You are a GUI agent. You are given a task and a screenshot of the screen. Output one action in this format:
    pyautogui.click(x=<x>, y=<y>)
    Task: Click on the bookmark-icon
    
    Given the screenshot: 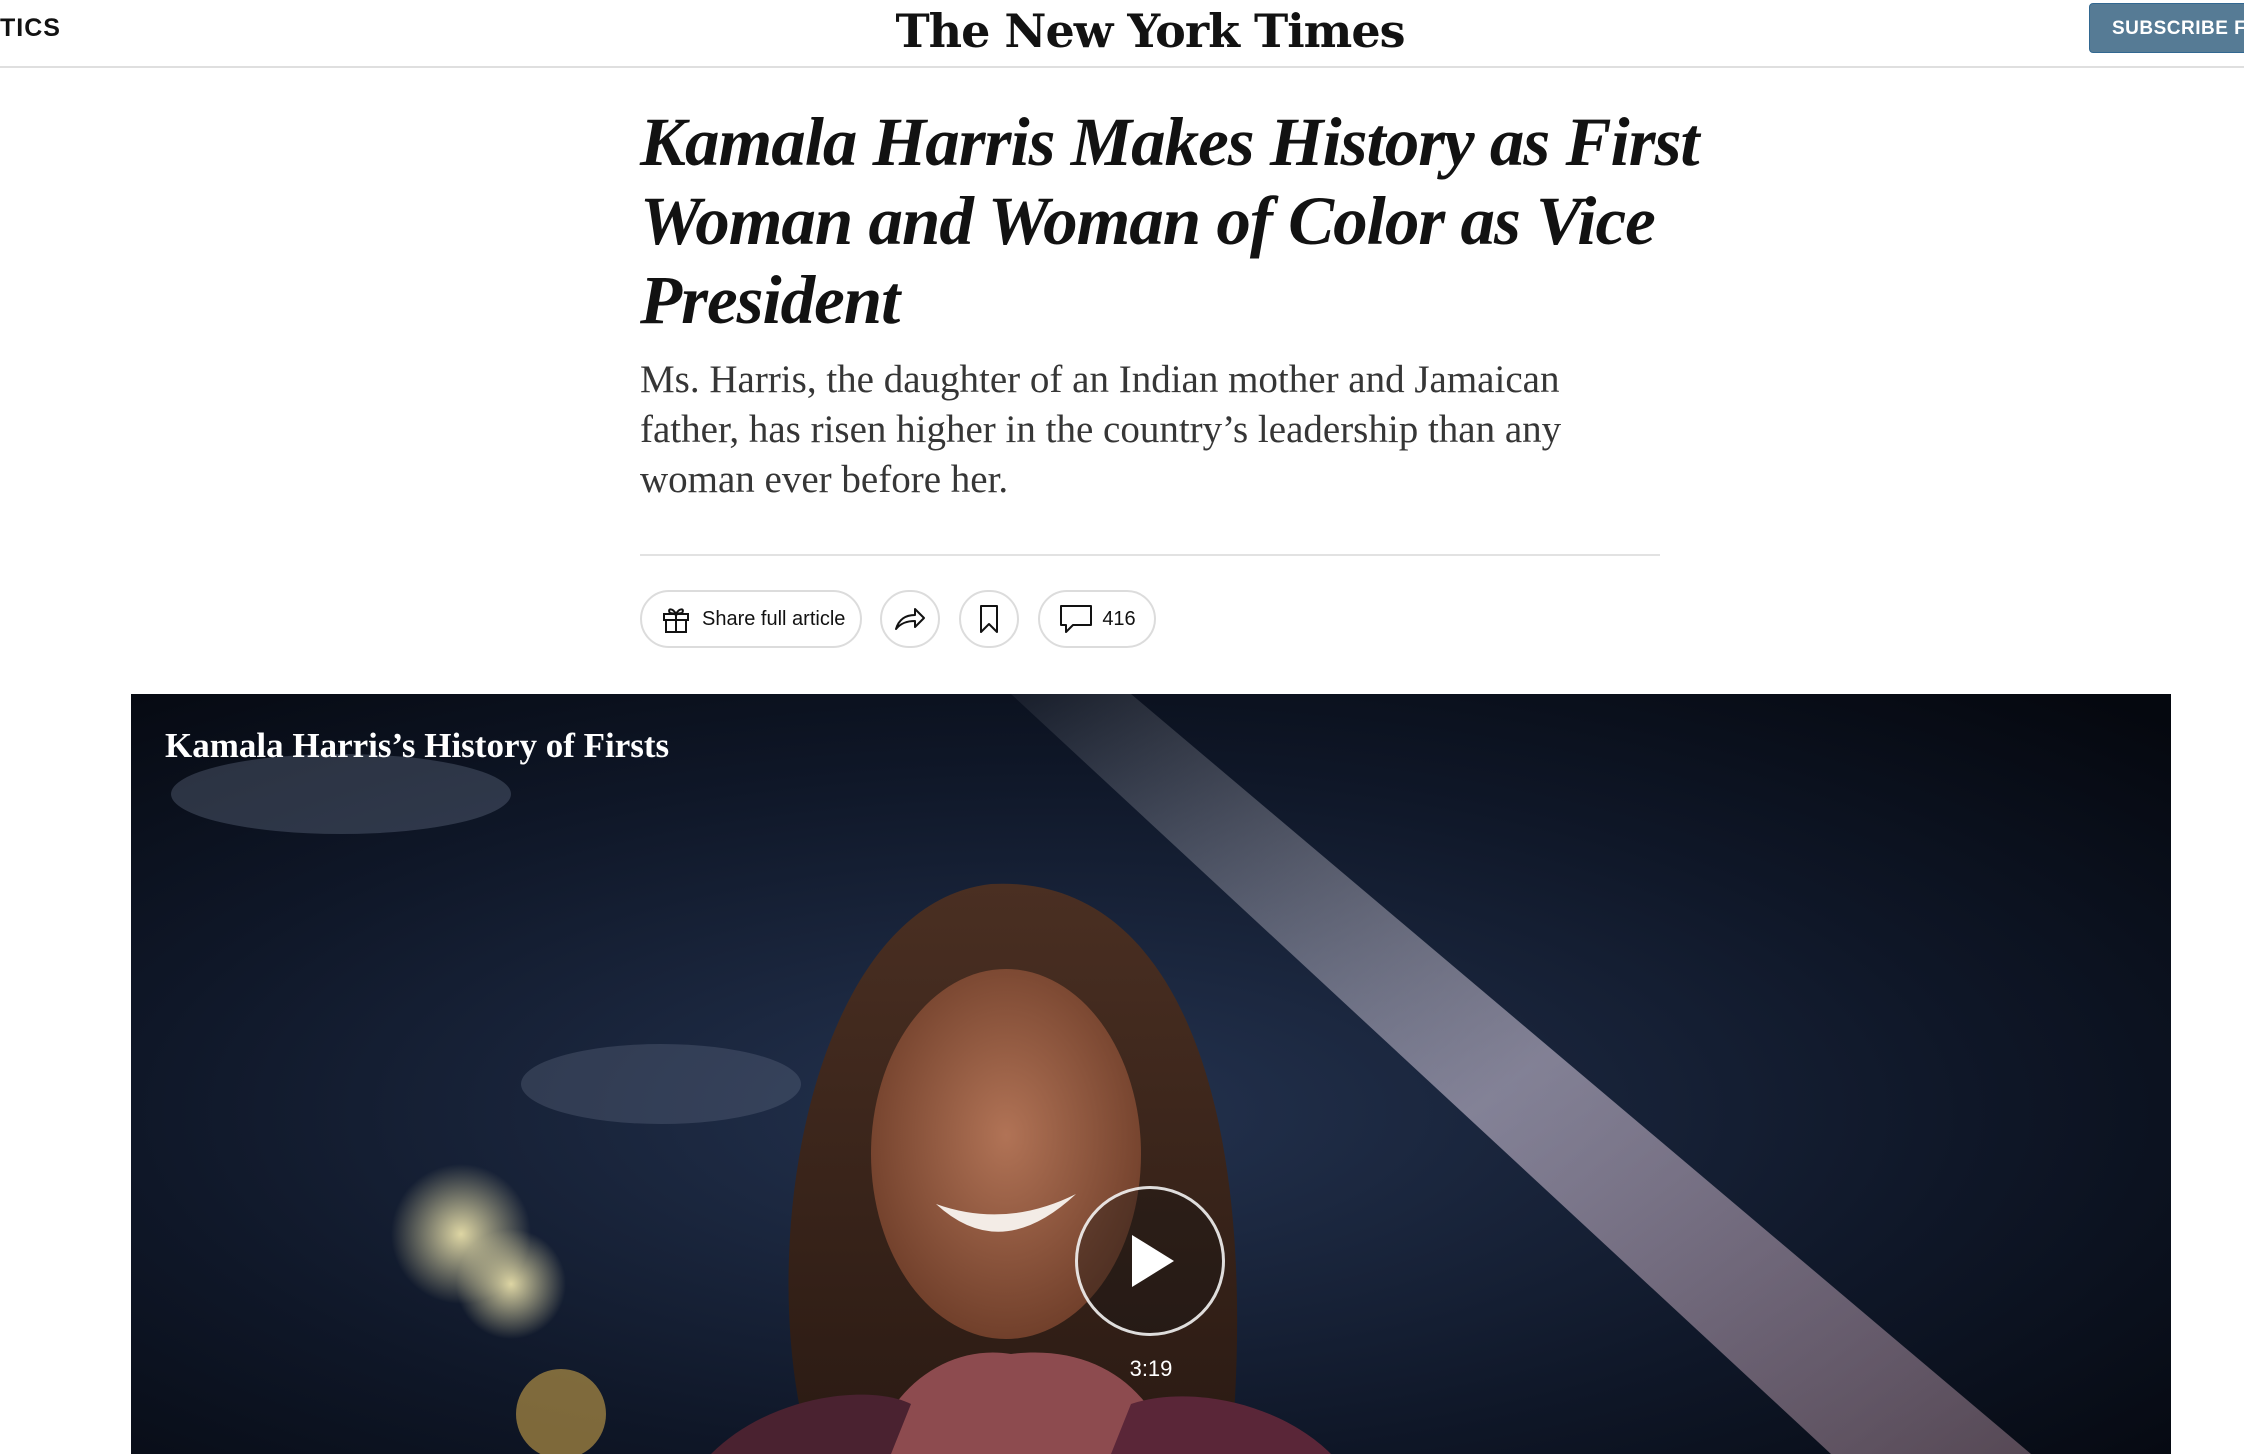 What is the action you would take?
    pyautogui.click(x=989, y=619)
    